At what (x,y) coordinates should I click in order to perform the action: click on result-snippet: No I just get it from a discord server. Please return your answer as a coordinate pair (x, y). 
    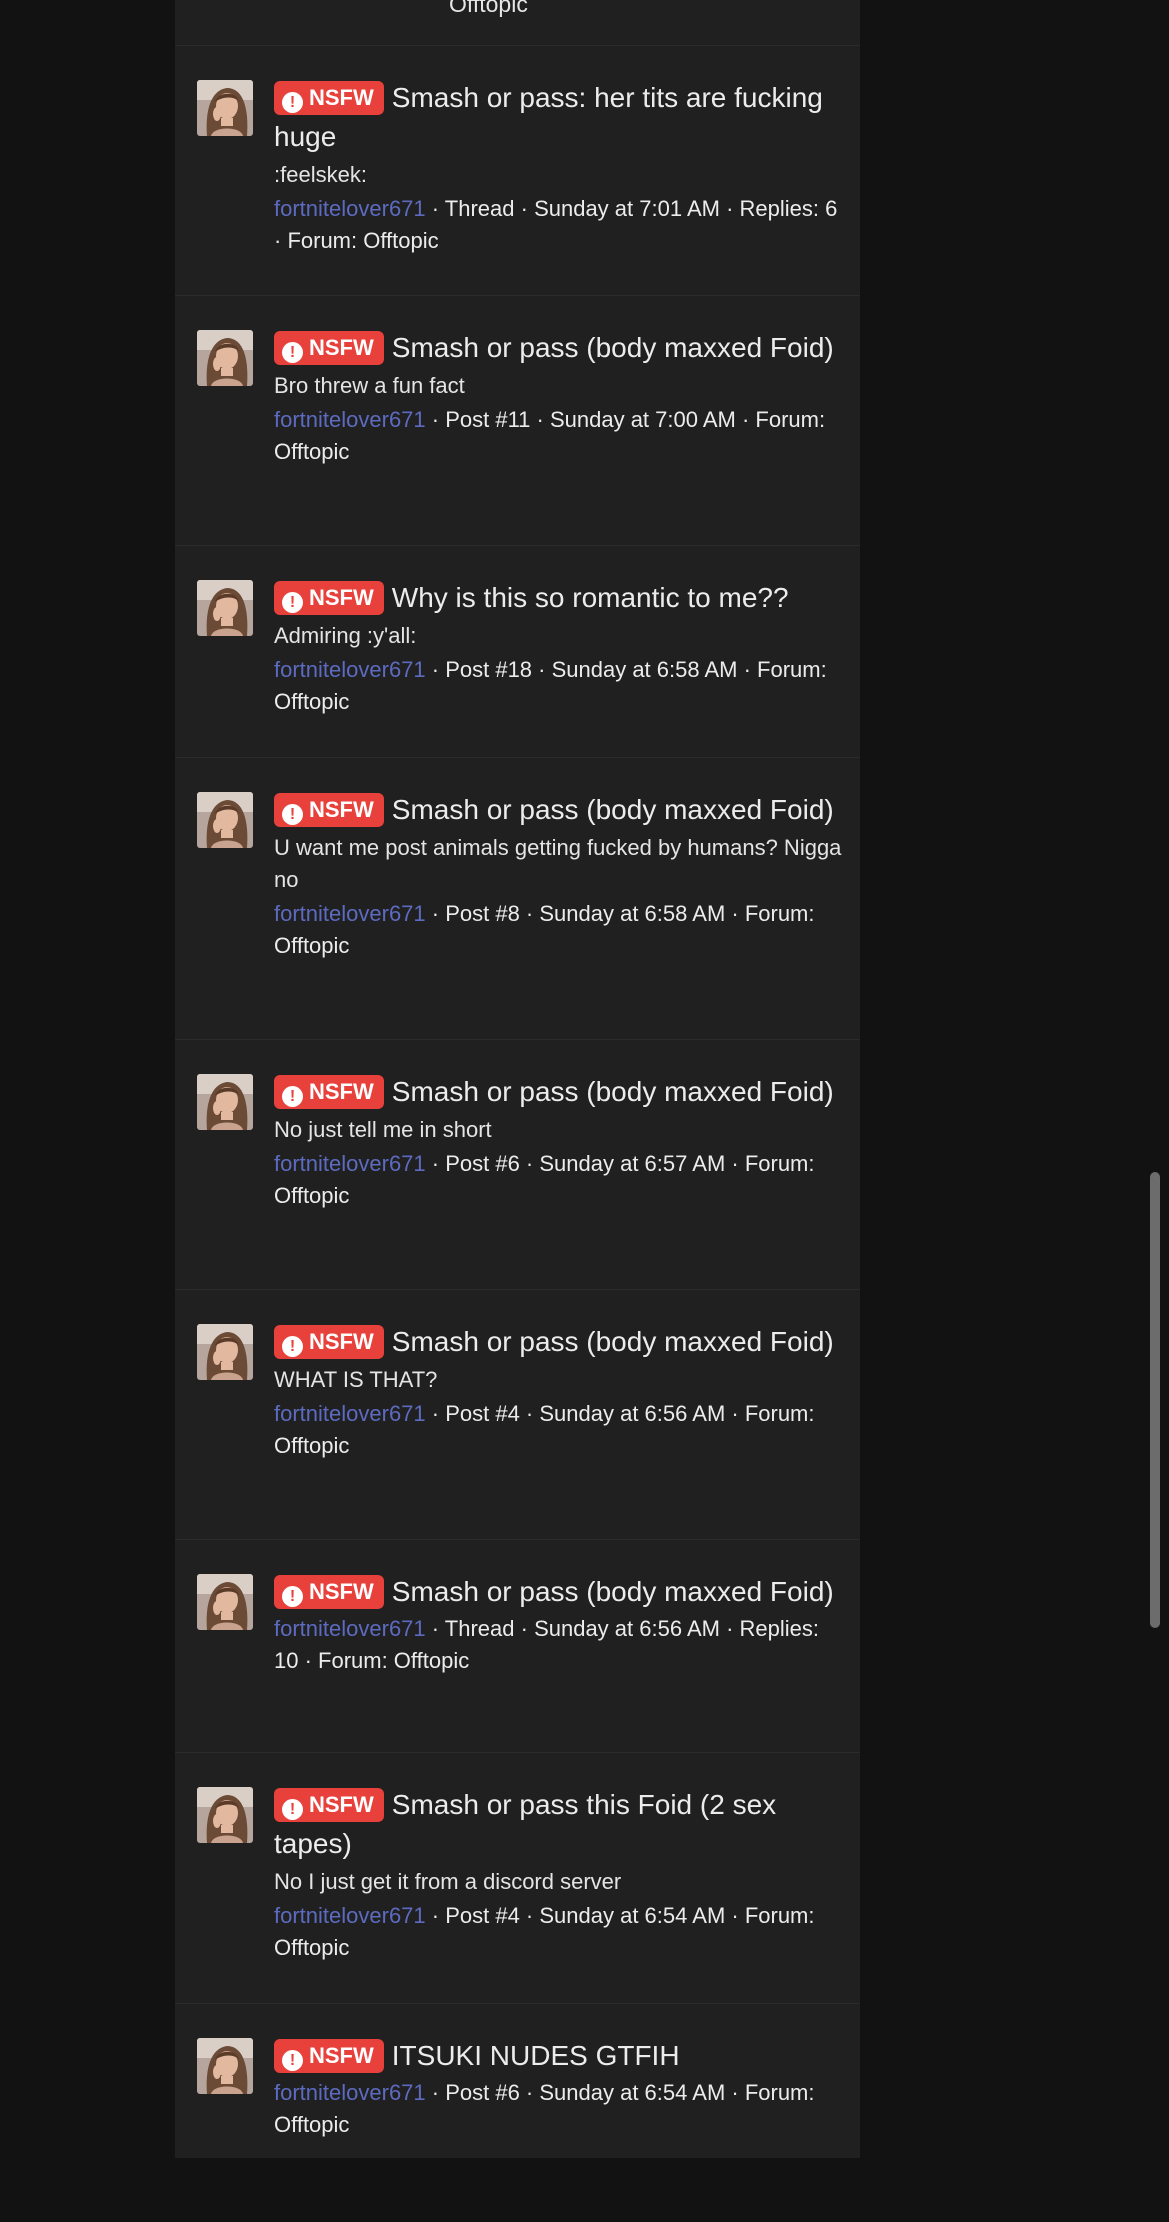
    Looking at the image, I should click on (448, 1881).